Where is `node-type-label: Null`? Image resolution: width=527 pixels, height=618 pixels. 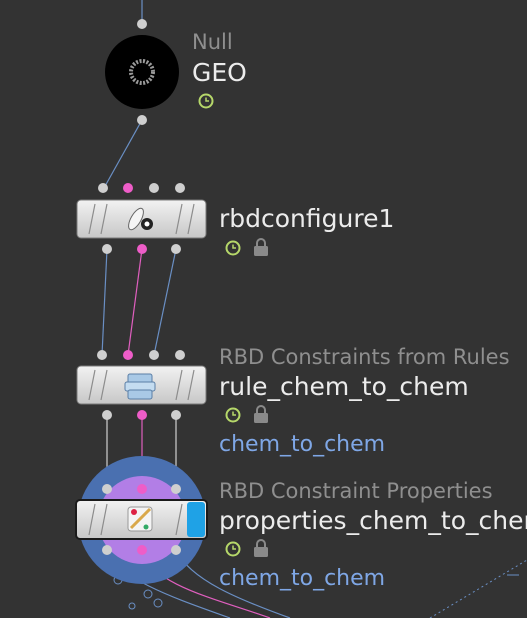
node-type-label: Null is located at coordinates (212, 42).